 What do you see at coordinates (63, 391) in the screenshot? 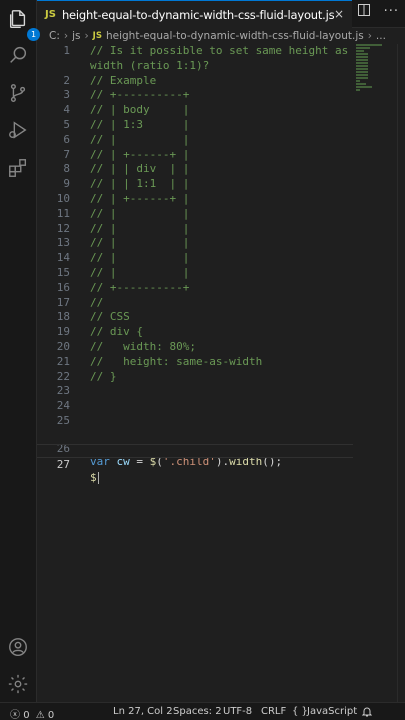
I see `line-number: 23` at bounding box center [63, 391].